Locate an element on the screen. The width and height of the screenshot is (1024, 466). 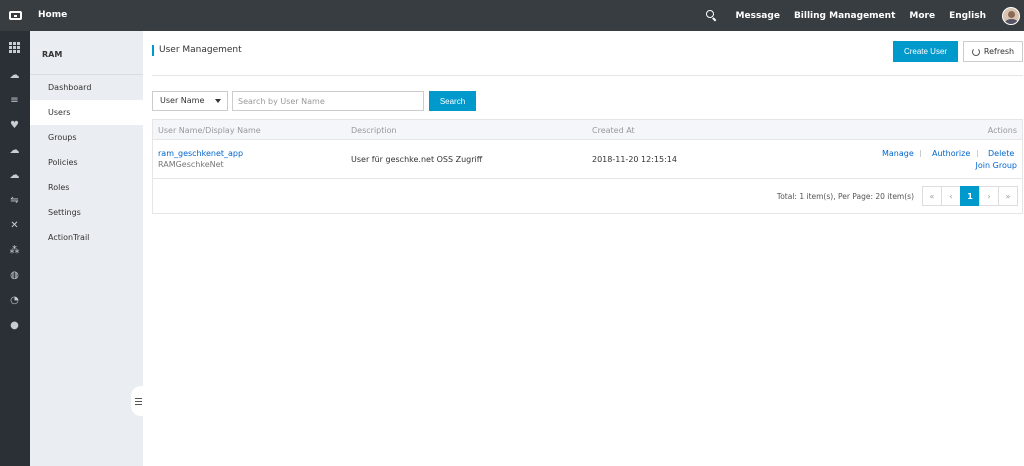
globe-icon: ◍ is located at coordinates (14, 275).